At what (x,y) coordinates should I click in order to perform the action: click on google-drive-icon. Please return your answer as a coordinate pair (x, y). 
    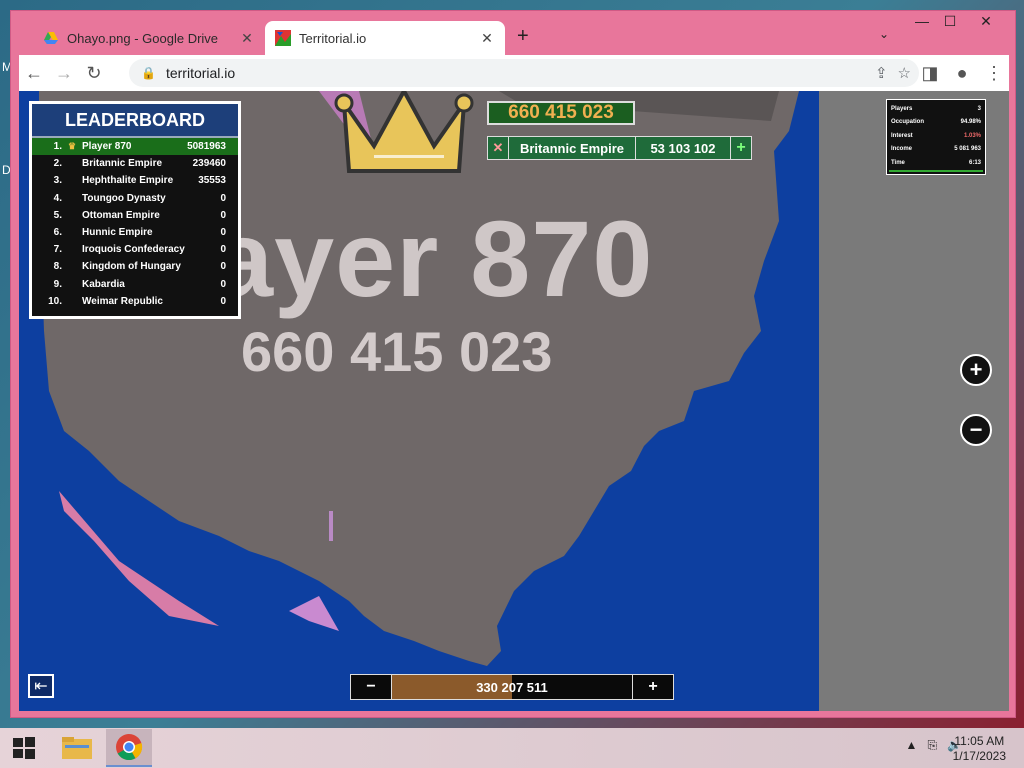
    Looking at the image, I should click on (51, 38).